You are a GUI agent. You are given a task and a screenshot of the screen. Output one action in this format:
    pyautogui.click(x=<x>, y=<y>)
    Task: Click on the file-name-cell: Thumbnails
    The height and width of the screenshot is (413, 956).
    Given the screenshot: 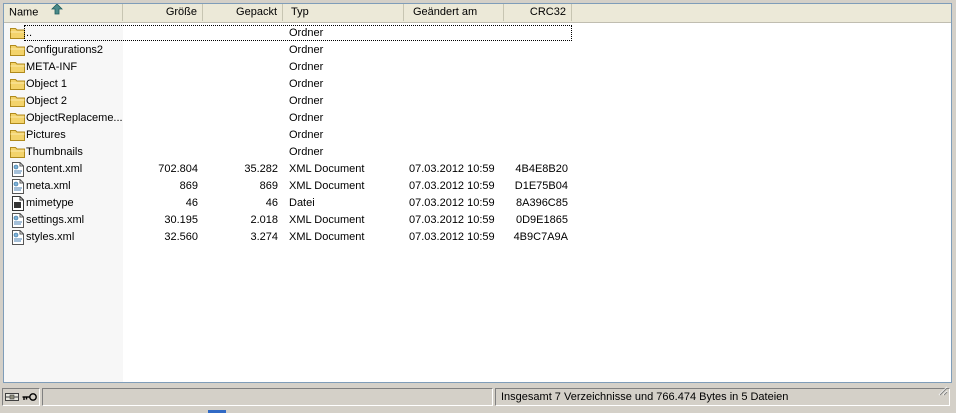 What is the action you would take?
    pyautogui.click(x=65, y=152)
    